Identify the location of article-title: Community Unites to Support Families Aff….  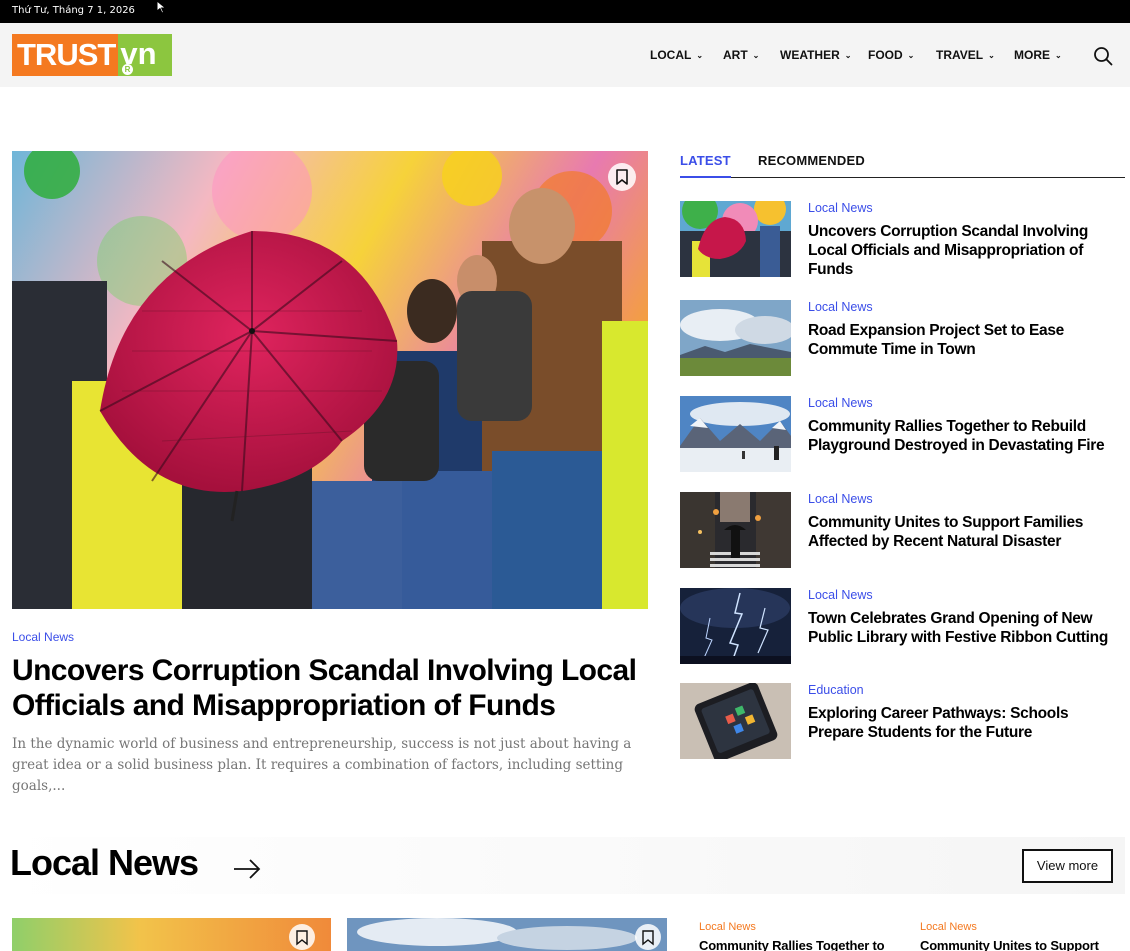
(965, 532).